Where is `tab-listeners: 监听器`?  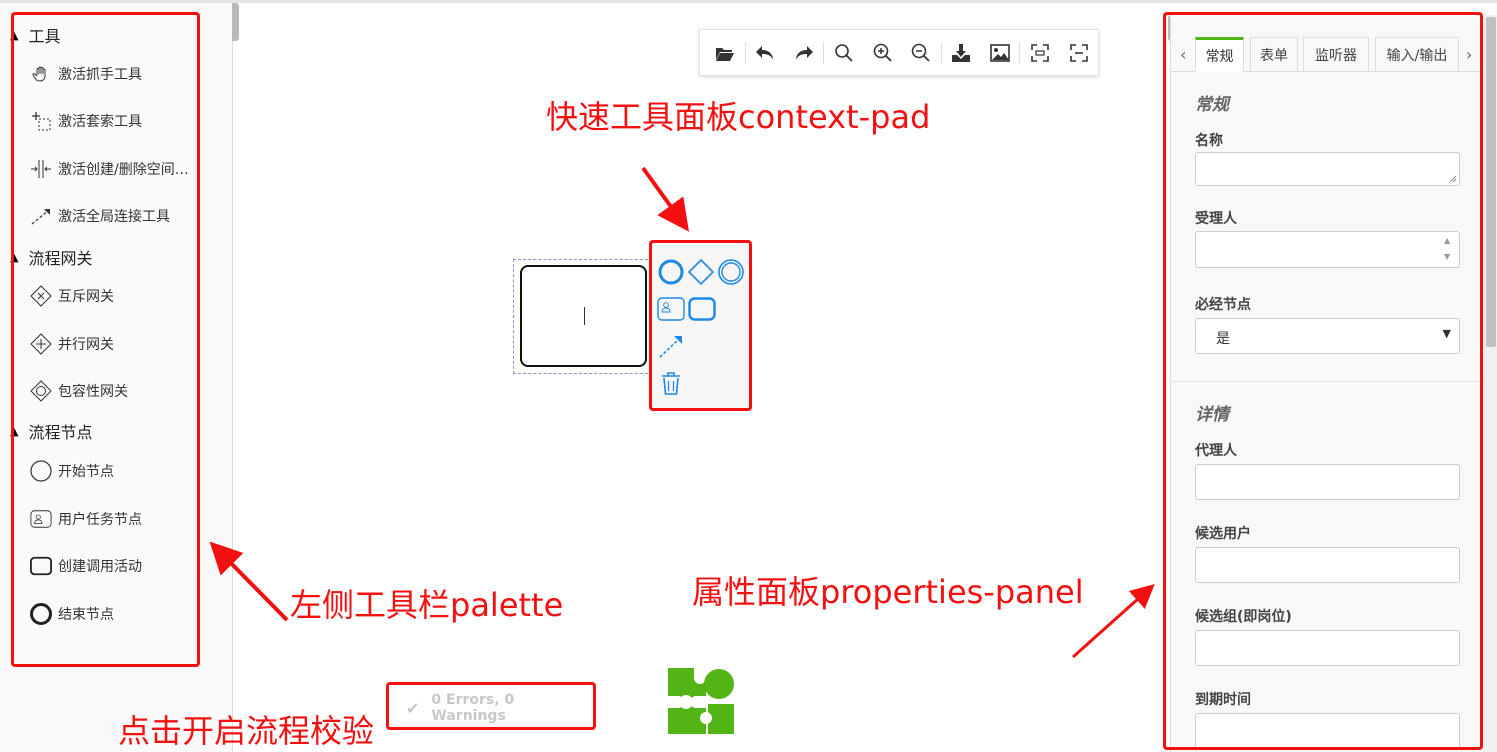
tab-listeners: 监听器 is located at coordinates (1336, 54).